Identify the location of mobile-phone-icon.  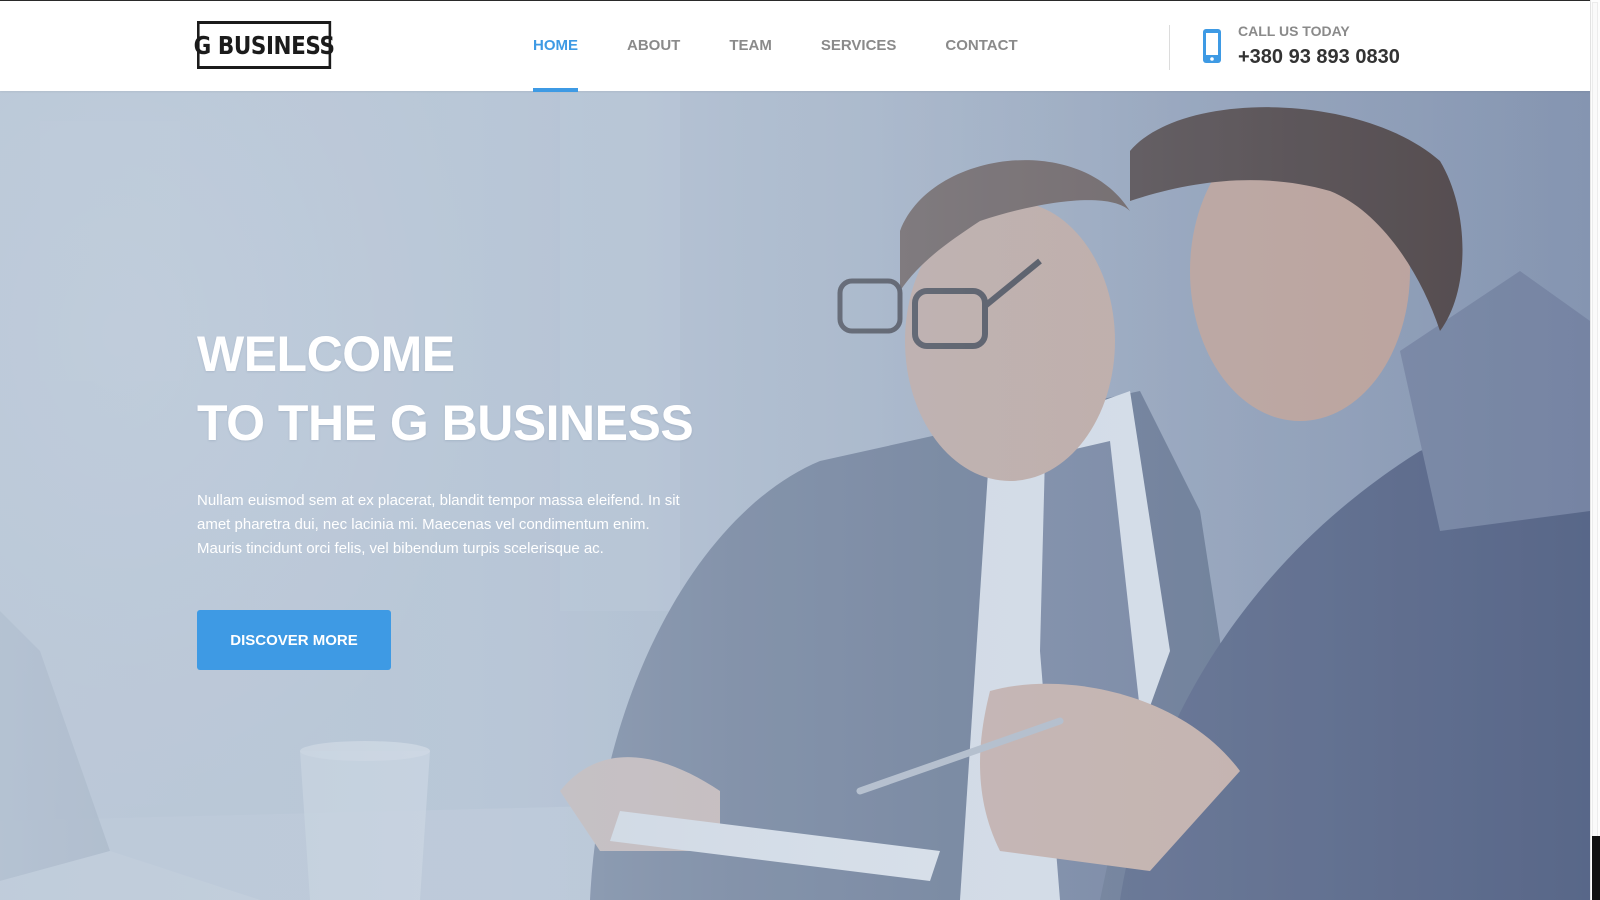
(1212, 46).